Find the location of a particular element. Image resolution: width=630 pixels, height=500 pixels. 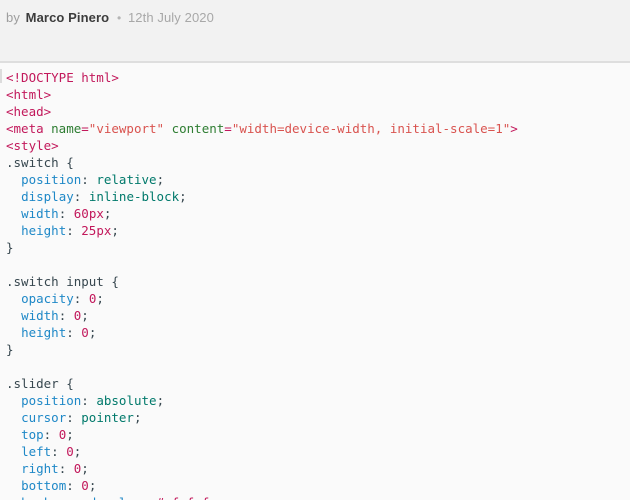

code-token-prop: top is located at coordinates (32, 434).